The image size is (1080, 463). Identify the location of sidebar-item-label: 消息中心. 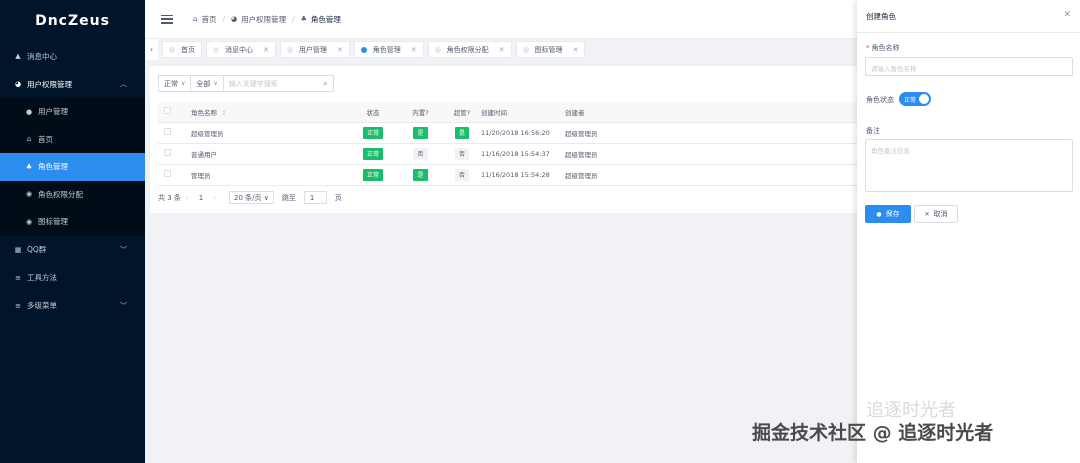
(42, 56).